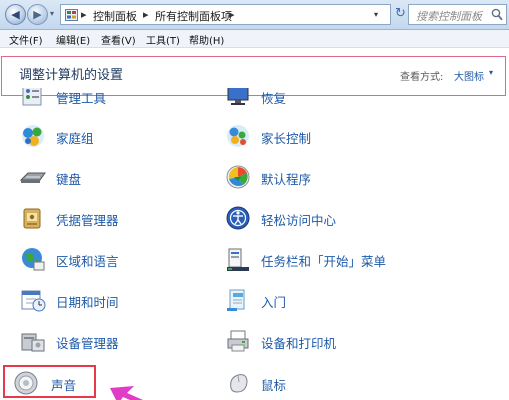 This screenshot has width=509, height=400. I want to click on item-recovery: 恢复, so click(330, 99).